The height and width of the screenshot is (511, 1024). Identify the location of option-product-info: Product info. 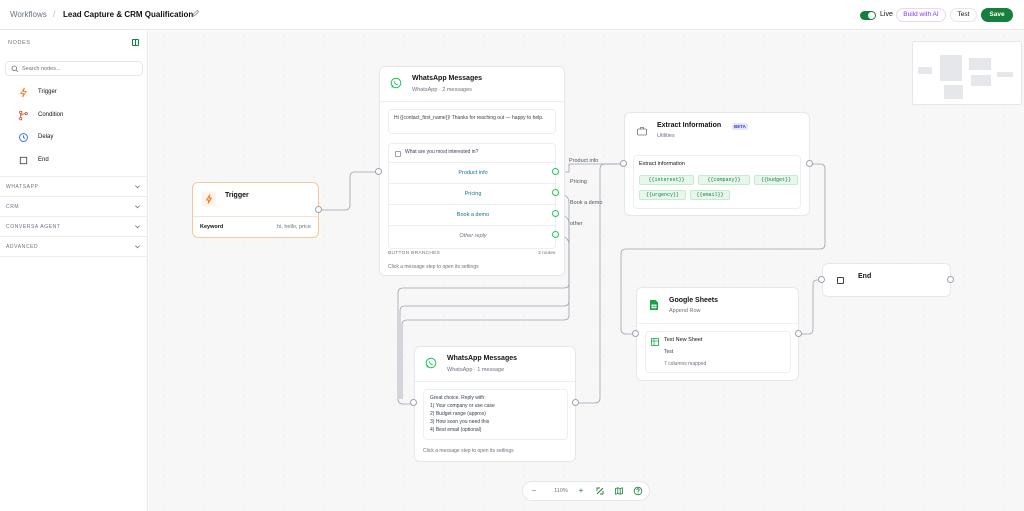
(473, 172).